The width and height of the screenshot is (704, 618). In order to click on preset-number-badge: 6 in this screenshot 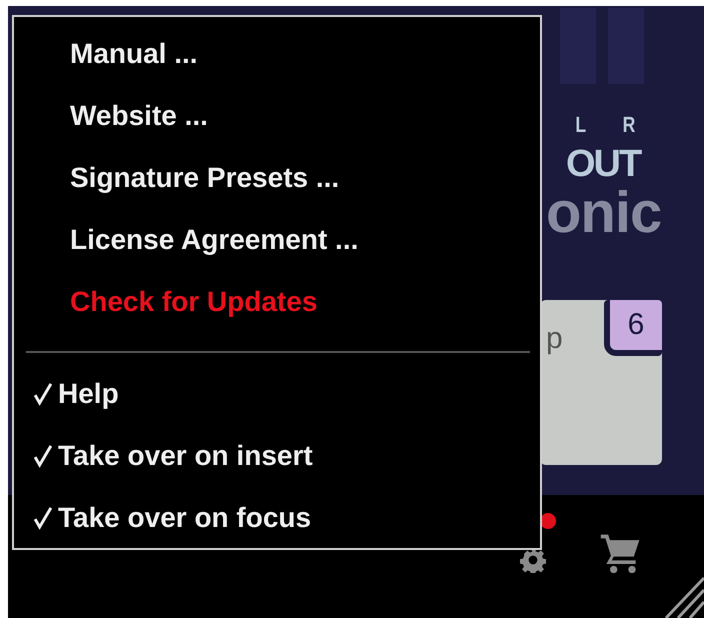, I will do `click(633, 328)`.